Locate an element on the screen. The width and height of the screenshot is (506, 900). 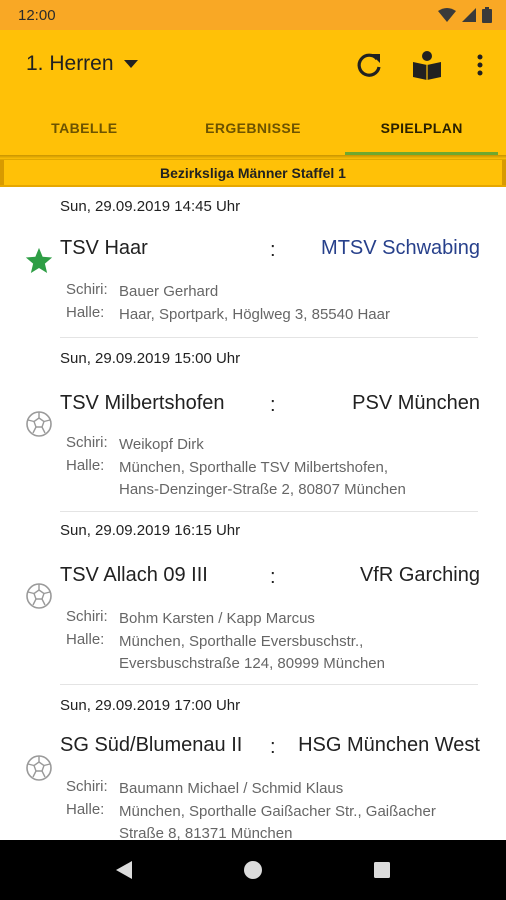
hall-value-line2: Straße 8, 81371 München is located at coordinates (206, 832).